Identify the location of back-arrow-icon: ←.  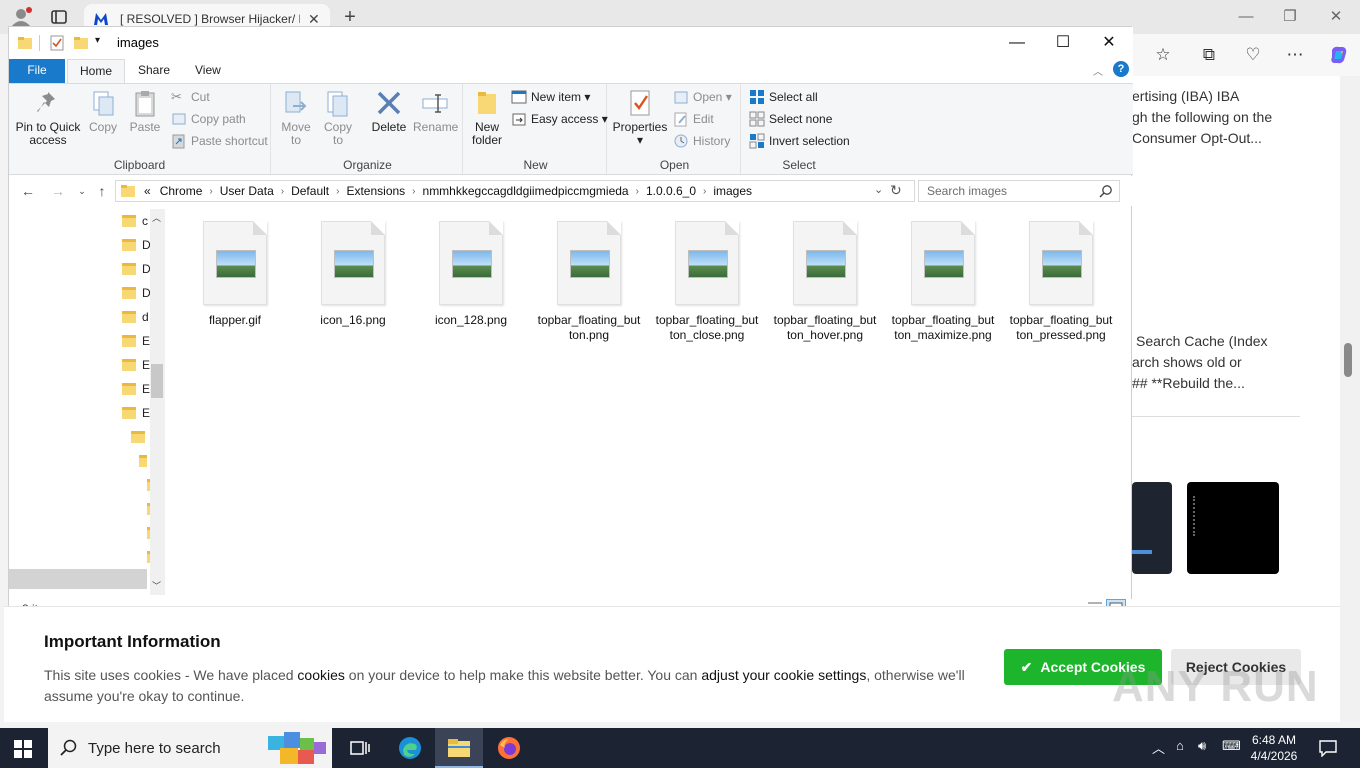
(28, 191).